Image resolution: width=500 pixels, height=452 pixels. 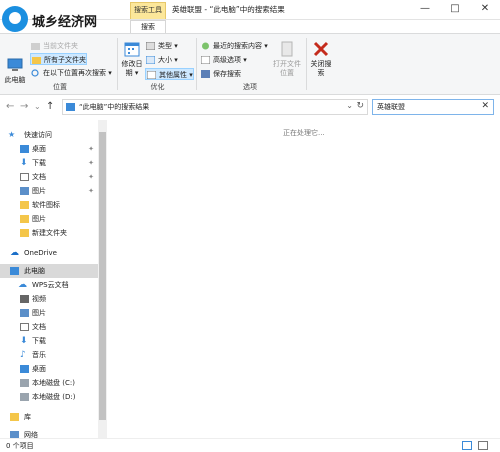 What do you see at coordinates (24, 327) in the screenshot?
I see `document-icon` at bounding box center [24, 327].